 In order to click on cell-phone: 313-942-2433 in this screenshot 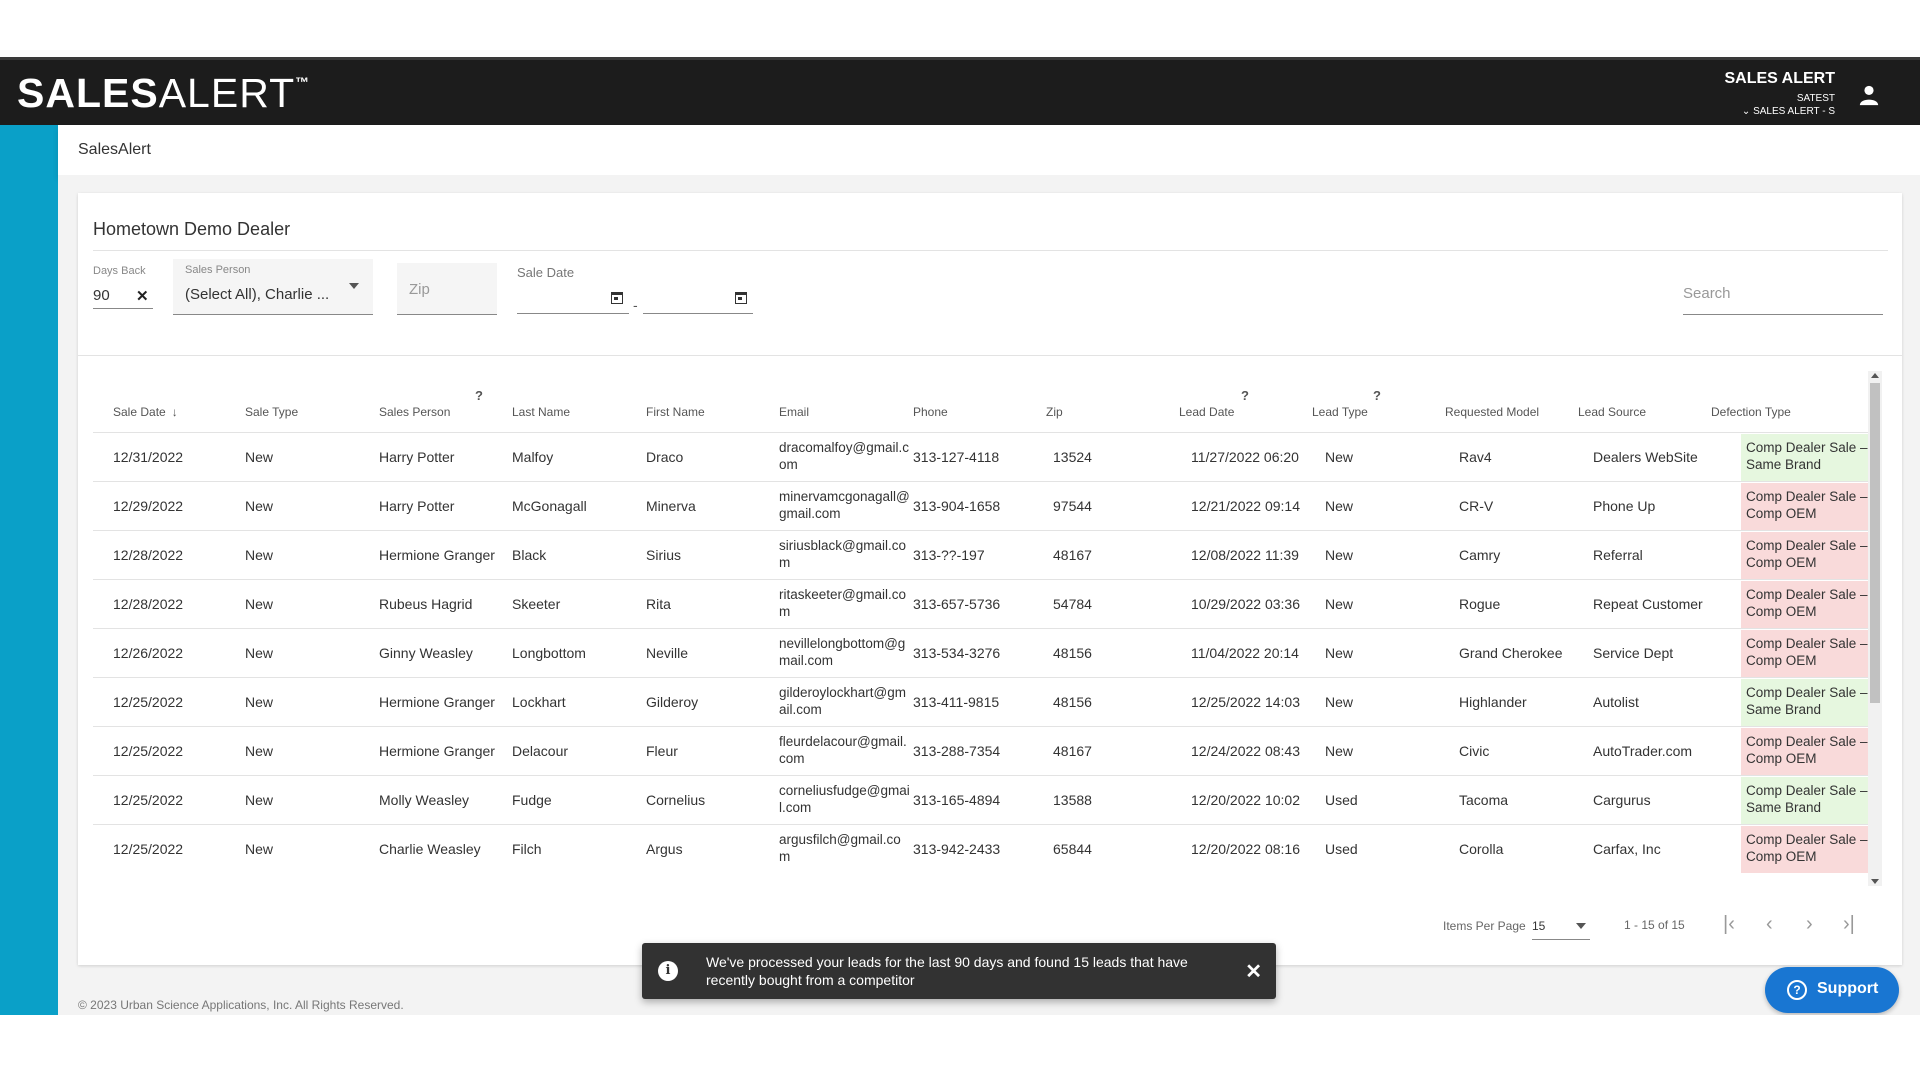, I will do `click(957, 849)`.